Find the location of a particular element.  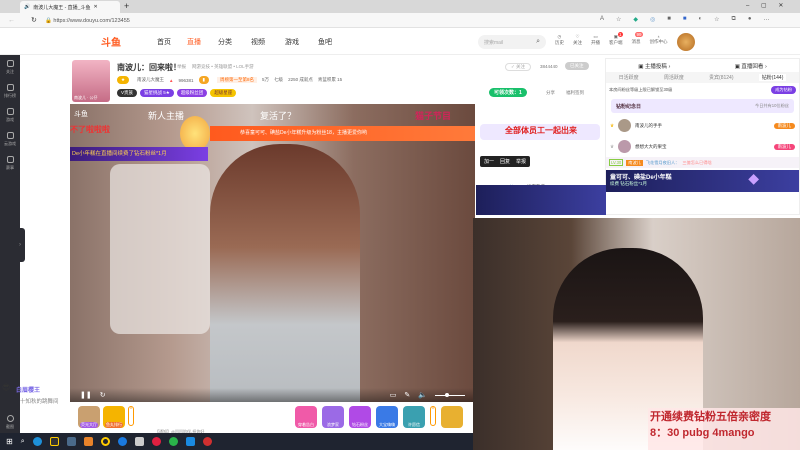

profile-icon: ● is located at coordinates (750, 19).